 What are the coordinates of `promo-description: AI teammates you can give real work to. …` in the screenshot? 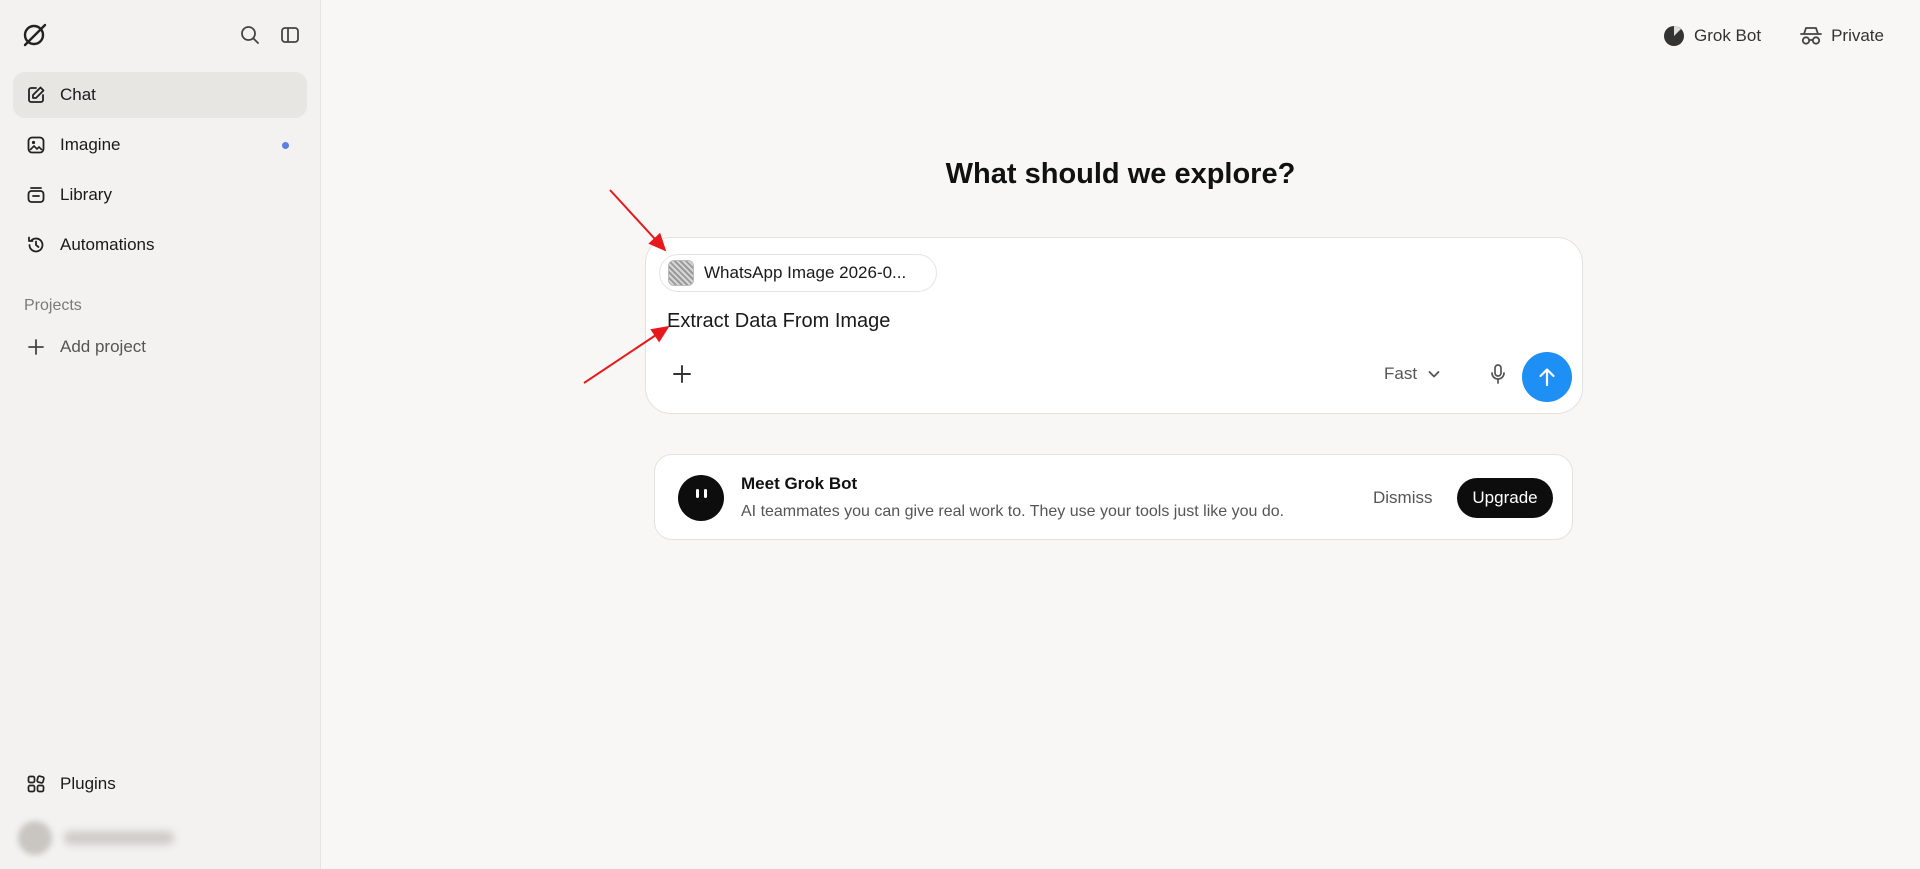 It's located at (1013, 511).